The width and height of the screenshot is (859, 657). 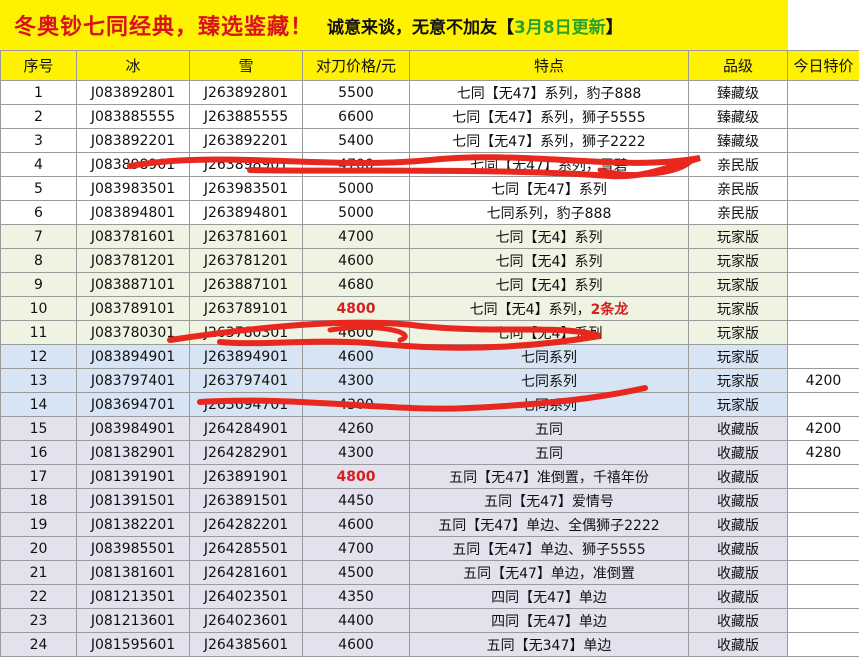 I want to click on ice-serial-cell: J081391901, so click(x=133, y=477).